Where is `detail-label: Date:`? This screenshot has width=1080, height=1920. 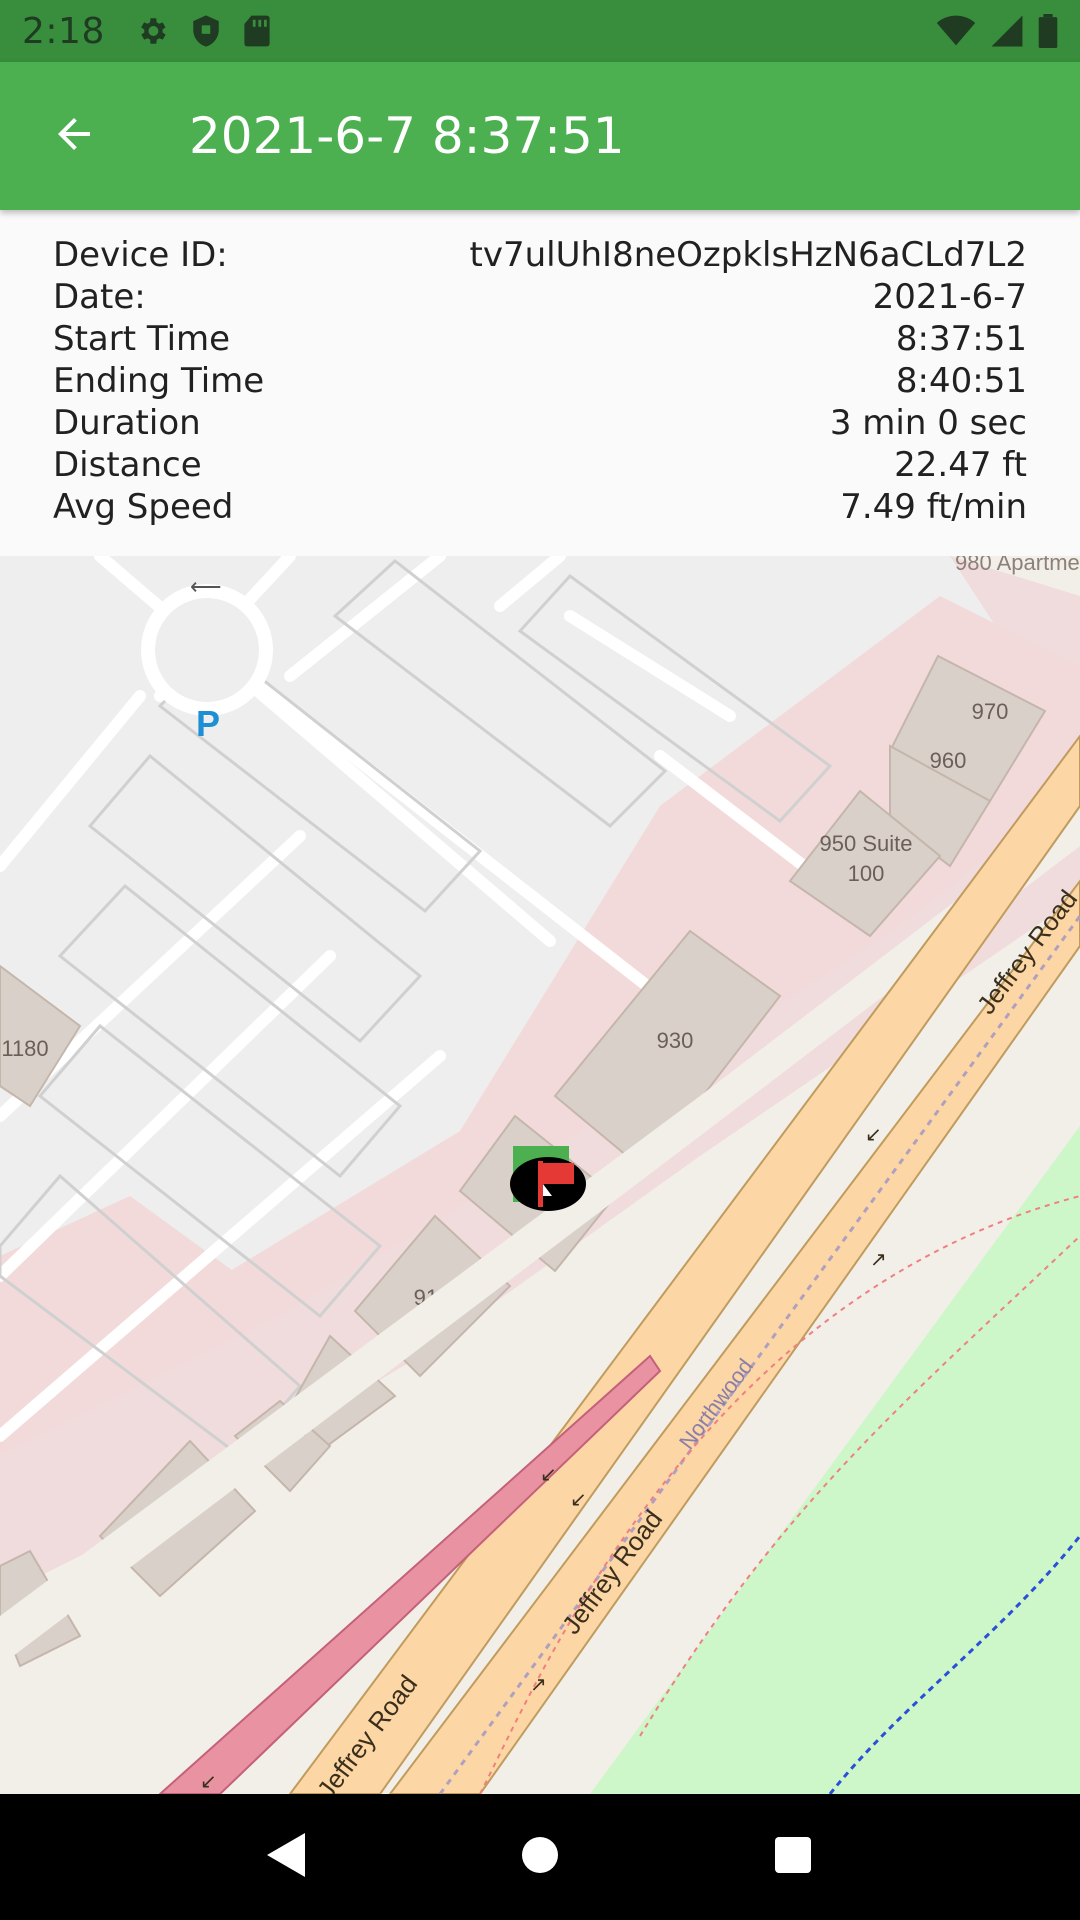
detail-label: Date: is located at coordinates (99, 297).